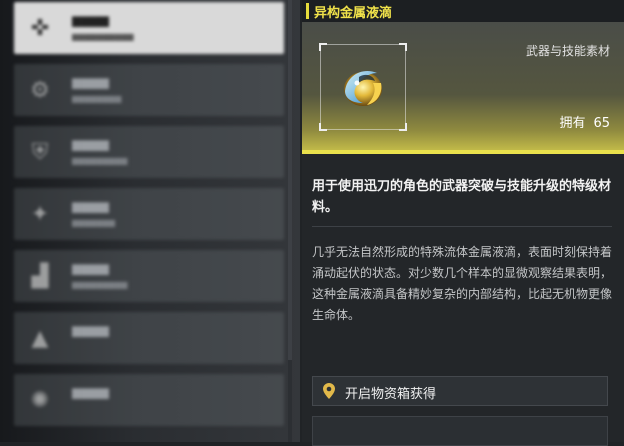  Describe the element at coordinates (391, 394) in the screenshot. I see `source-text: 开启物资箱获得` at that location.